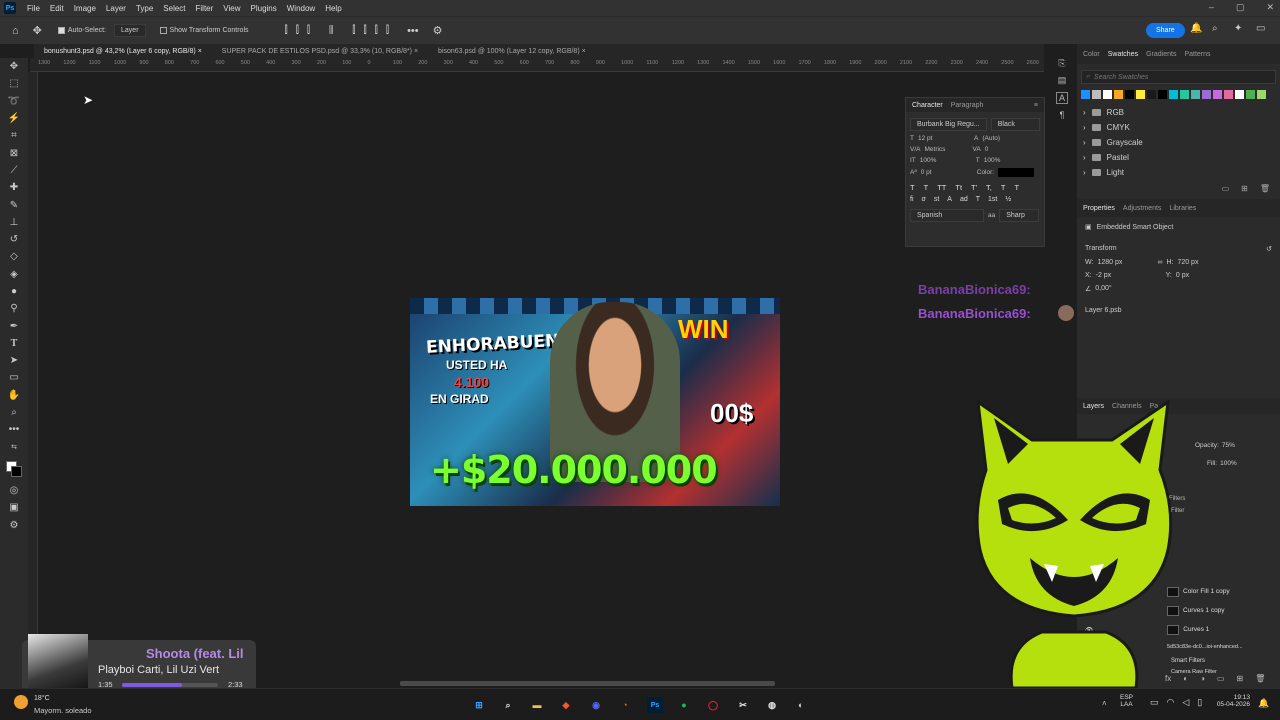 This screenshot has height=720, width=1280. Describe the element at coordinates (14, 274) in the screenshot. I see `paint-bucket-icon: ◈` at that location.